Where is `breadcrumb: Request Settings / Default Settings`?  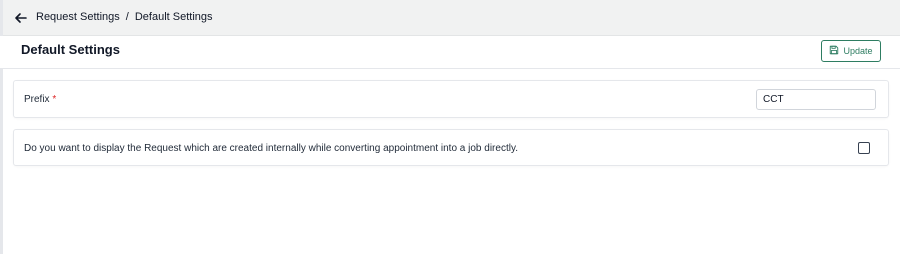
breadcrumb: Request Settings / Default Settings is located at coordinates (124, 17).